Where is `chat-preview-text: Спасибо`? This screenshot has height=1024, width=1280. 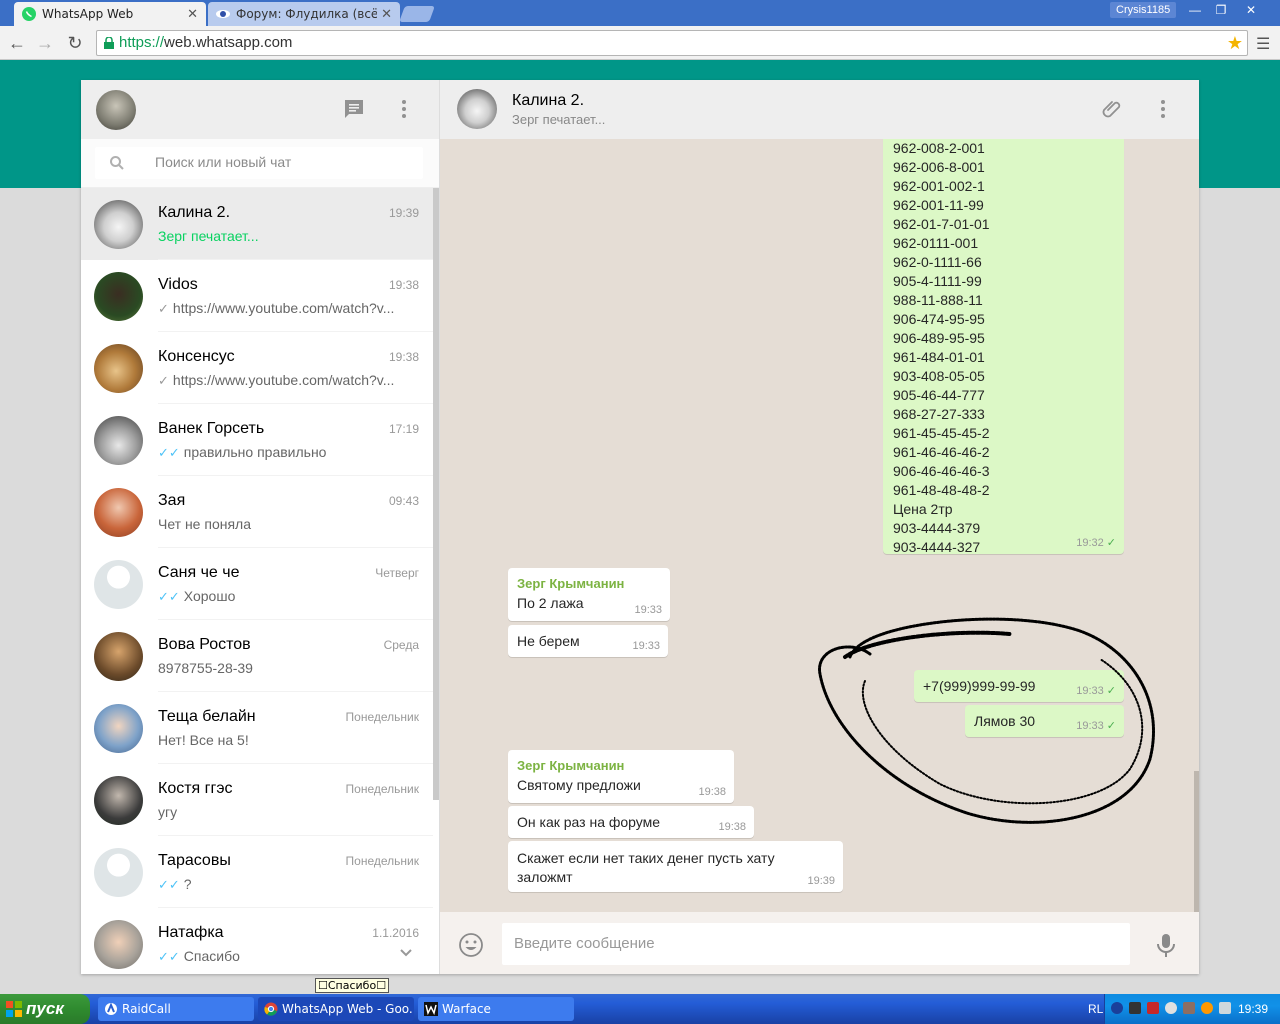
chat-preview-text: Спасибо is located at coordinates (211, 956).